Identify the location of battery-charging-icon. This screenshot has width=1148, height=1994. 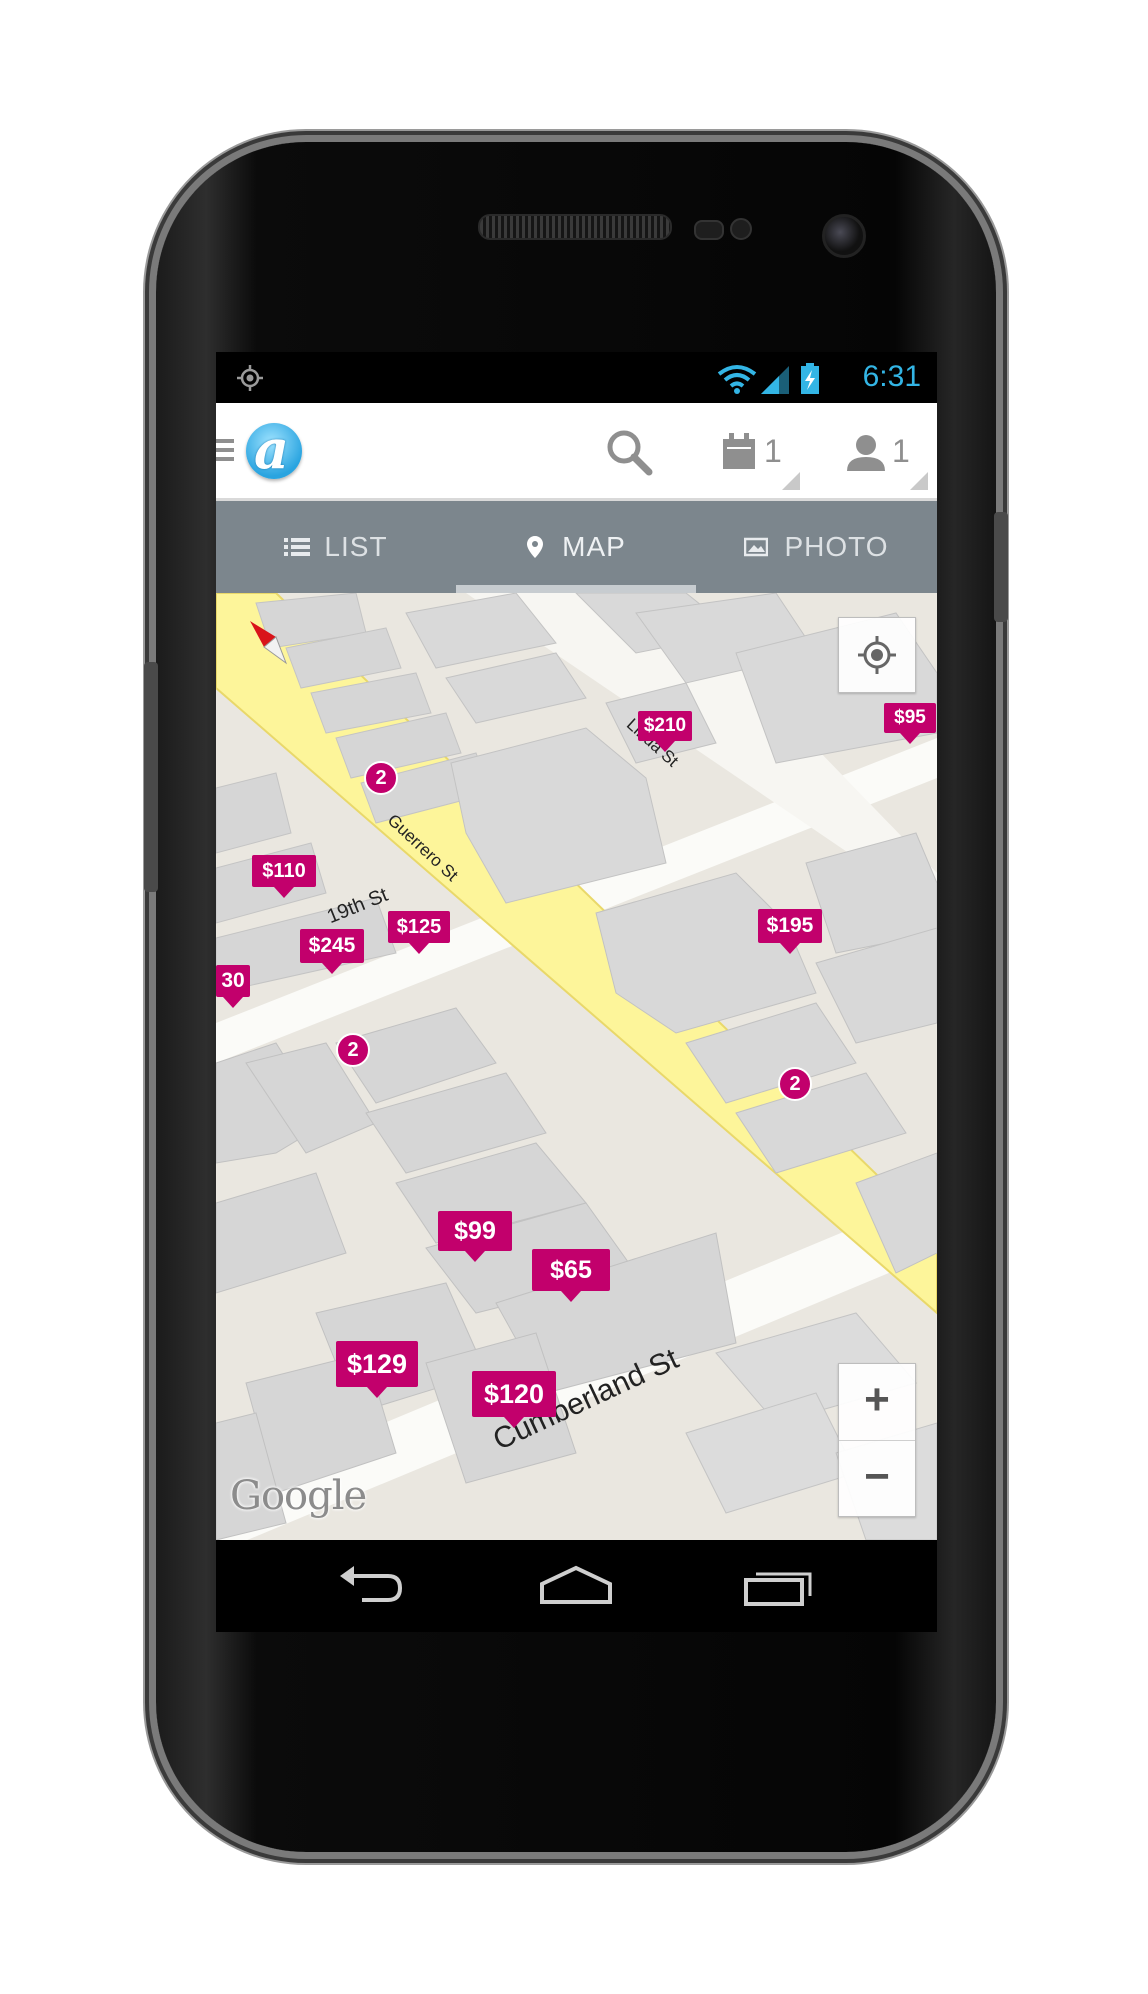
(810, 378).